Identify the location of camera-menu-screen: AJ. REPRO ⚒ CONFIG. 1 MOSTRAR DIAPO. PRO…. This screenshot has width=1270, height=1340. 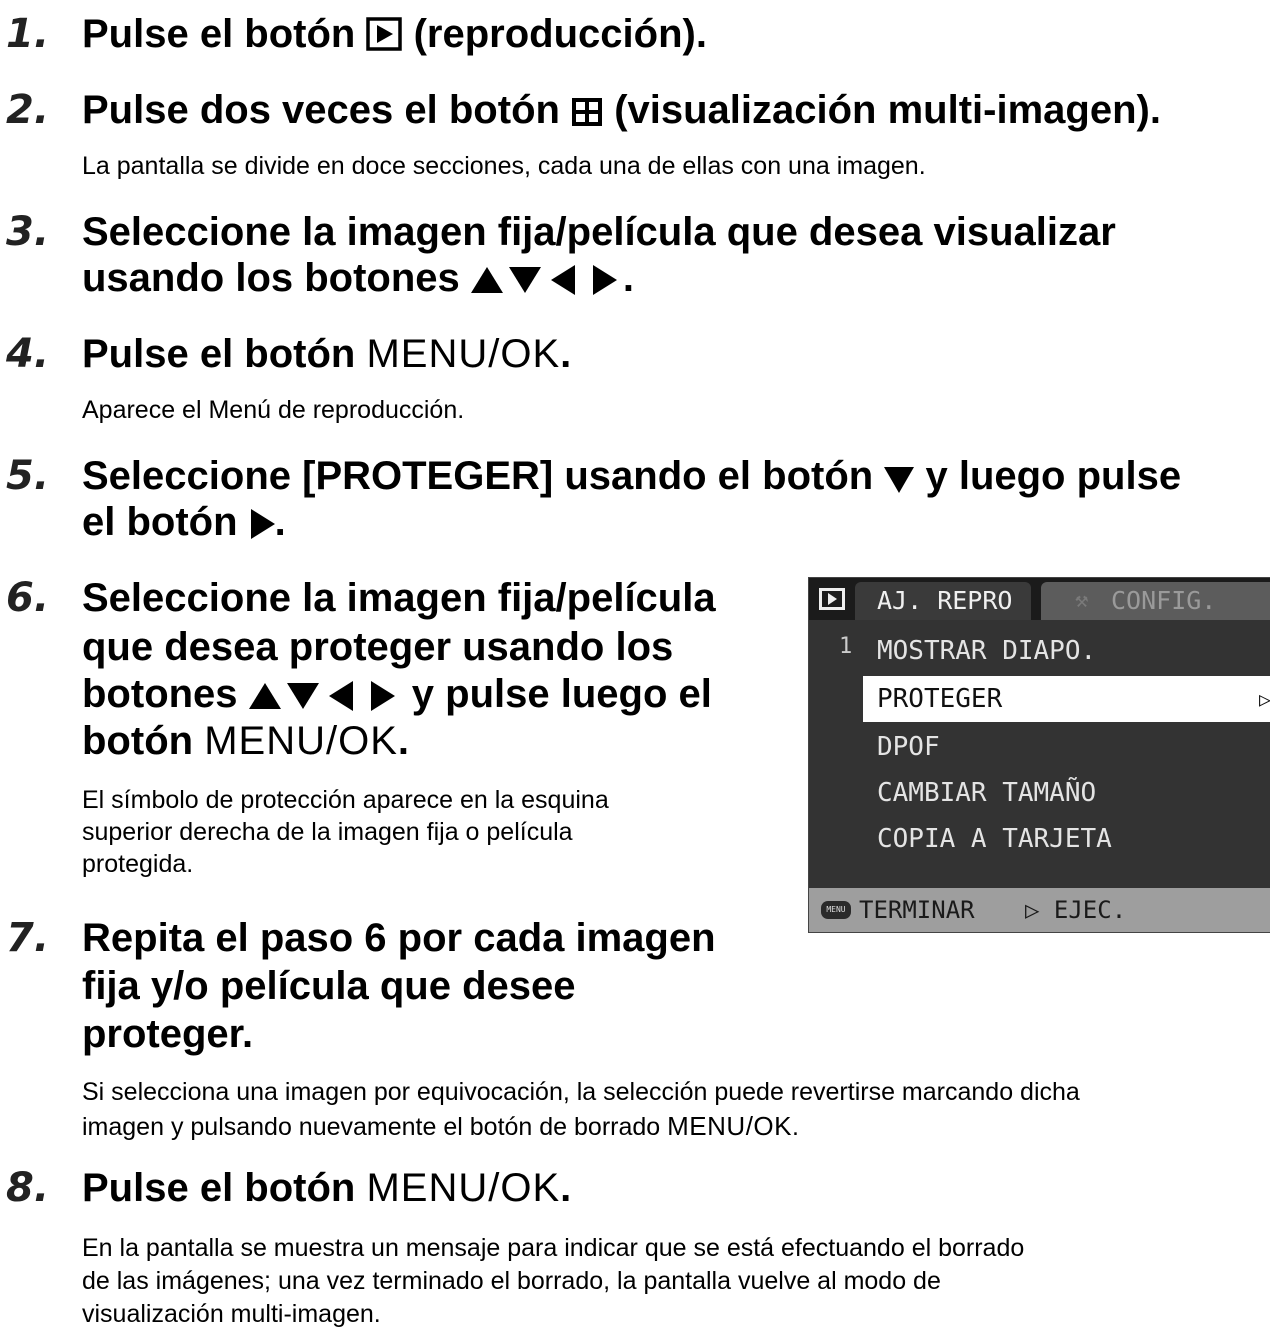
(1039, 755).